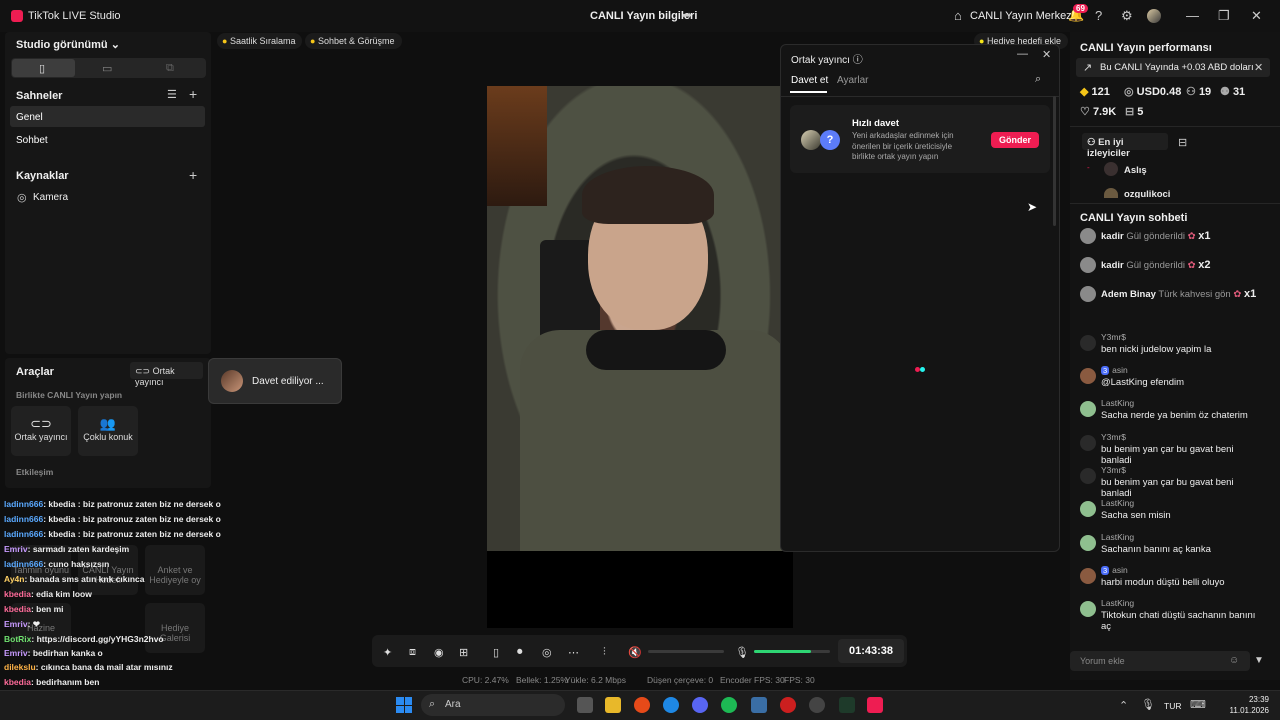  What do you see at coordinates (84, 639) in the screenshot?
I see `chat-log-line: BotRix: https://discord.gg/yYHG3n2hvo` at bounding box center [84, 639].